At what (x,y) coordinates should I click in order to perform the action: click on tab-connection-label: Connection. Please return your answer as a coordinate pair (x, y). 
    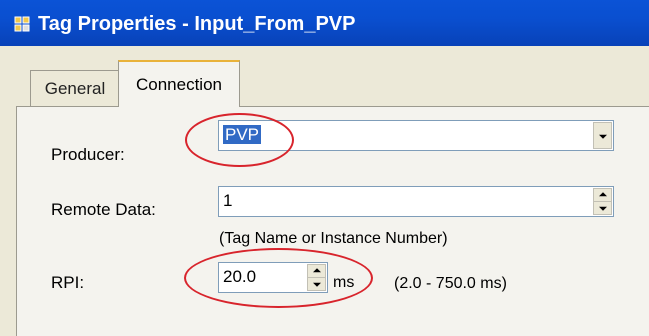
    Looking at the image, I should click on (178, 84).